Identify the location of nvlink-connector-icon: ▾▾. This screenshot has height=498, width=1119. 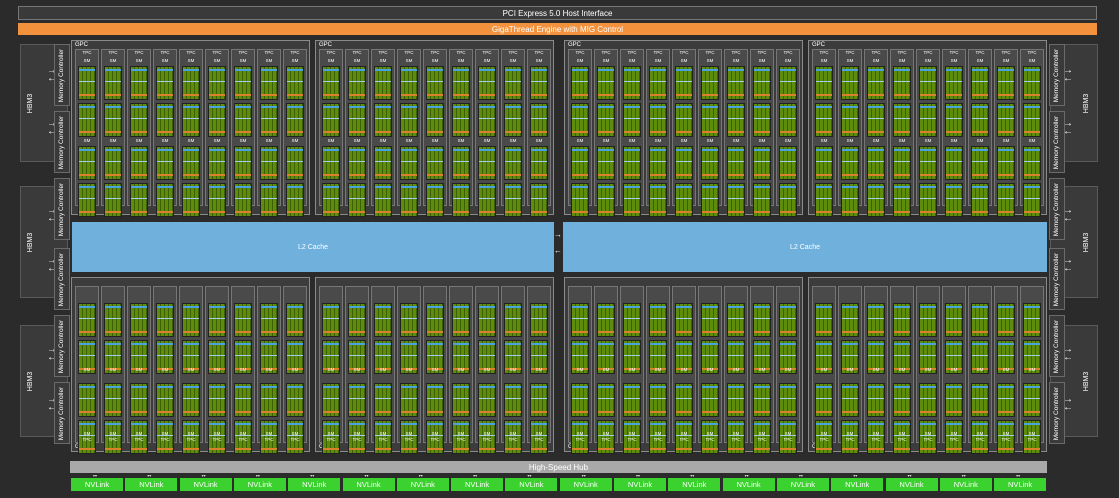
(95, 475).